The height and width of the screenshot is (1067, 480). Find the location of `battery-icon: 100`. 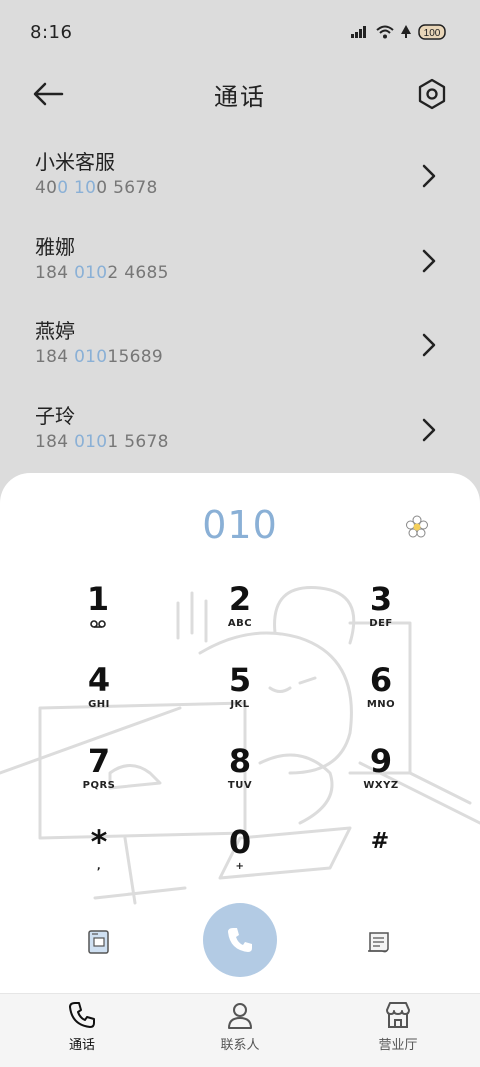

battery-icon: 100 is located at coordinates (432, 32).